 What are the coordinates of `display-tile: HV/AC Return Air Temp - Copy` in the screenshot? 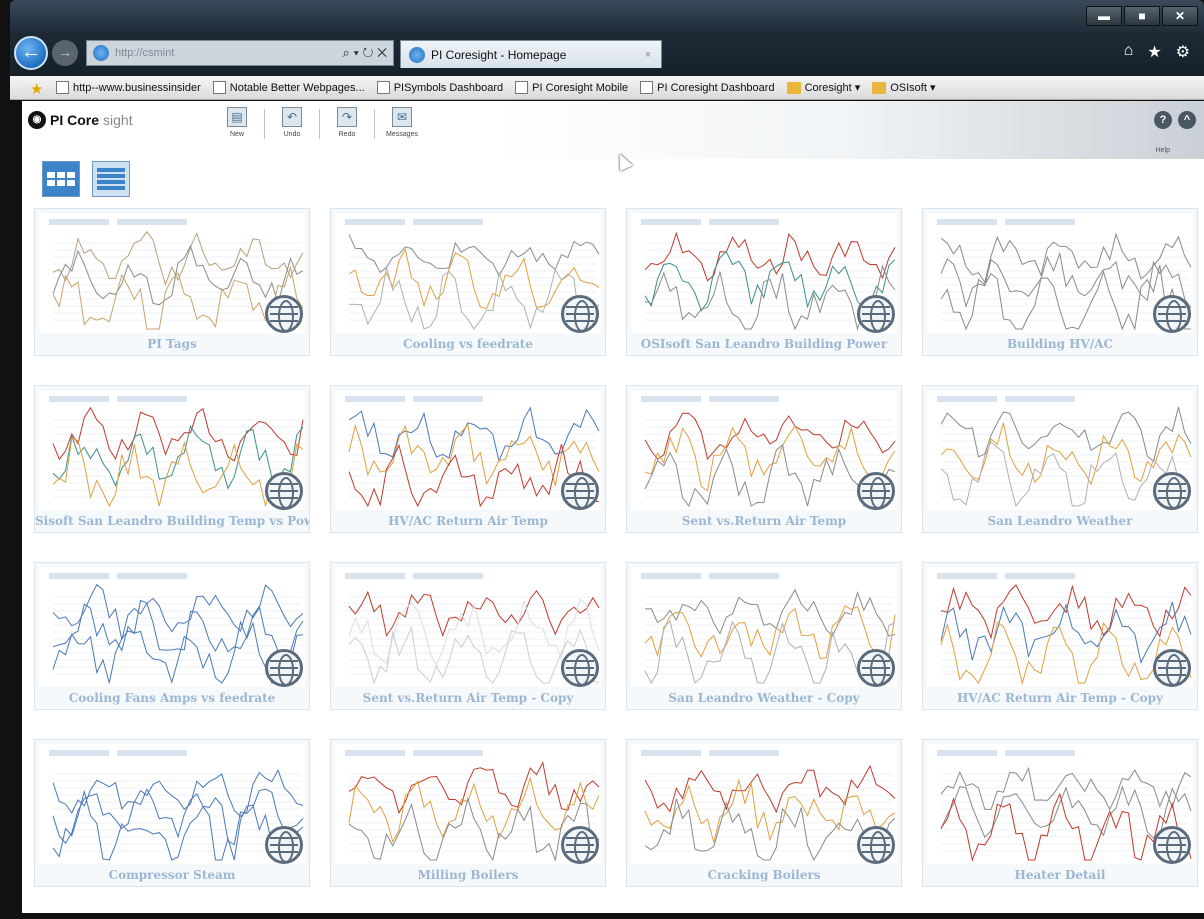 It's located at (1060, 636).